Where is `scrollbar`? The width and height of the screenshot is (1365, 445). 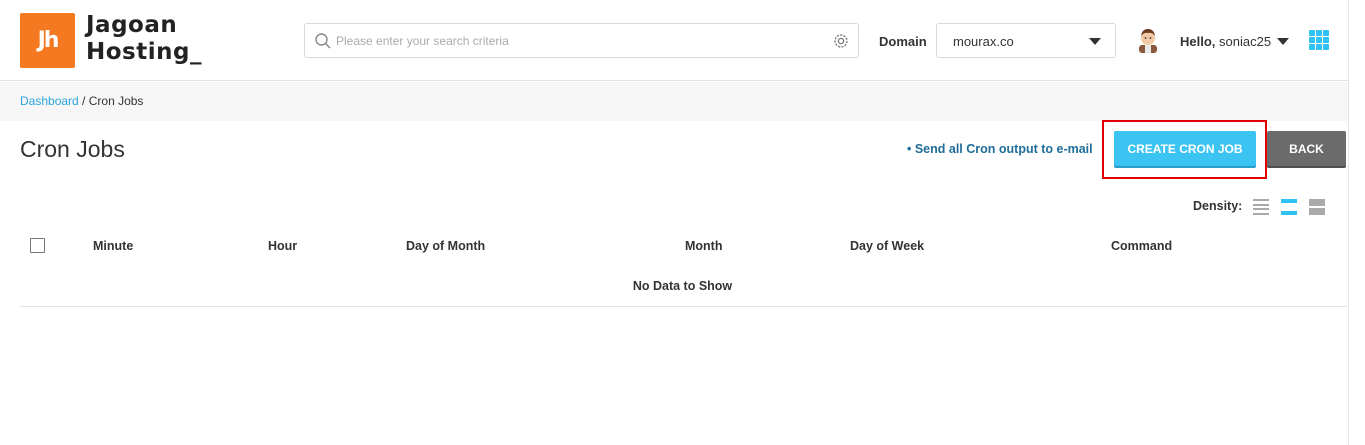 scrollbar is located at coordinates (1356, 222).